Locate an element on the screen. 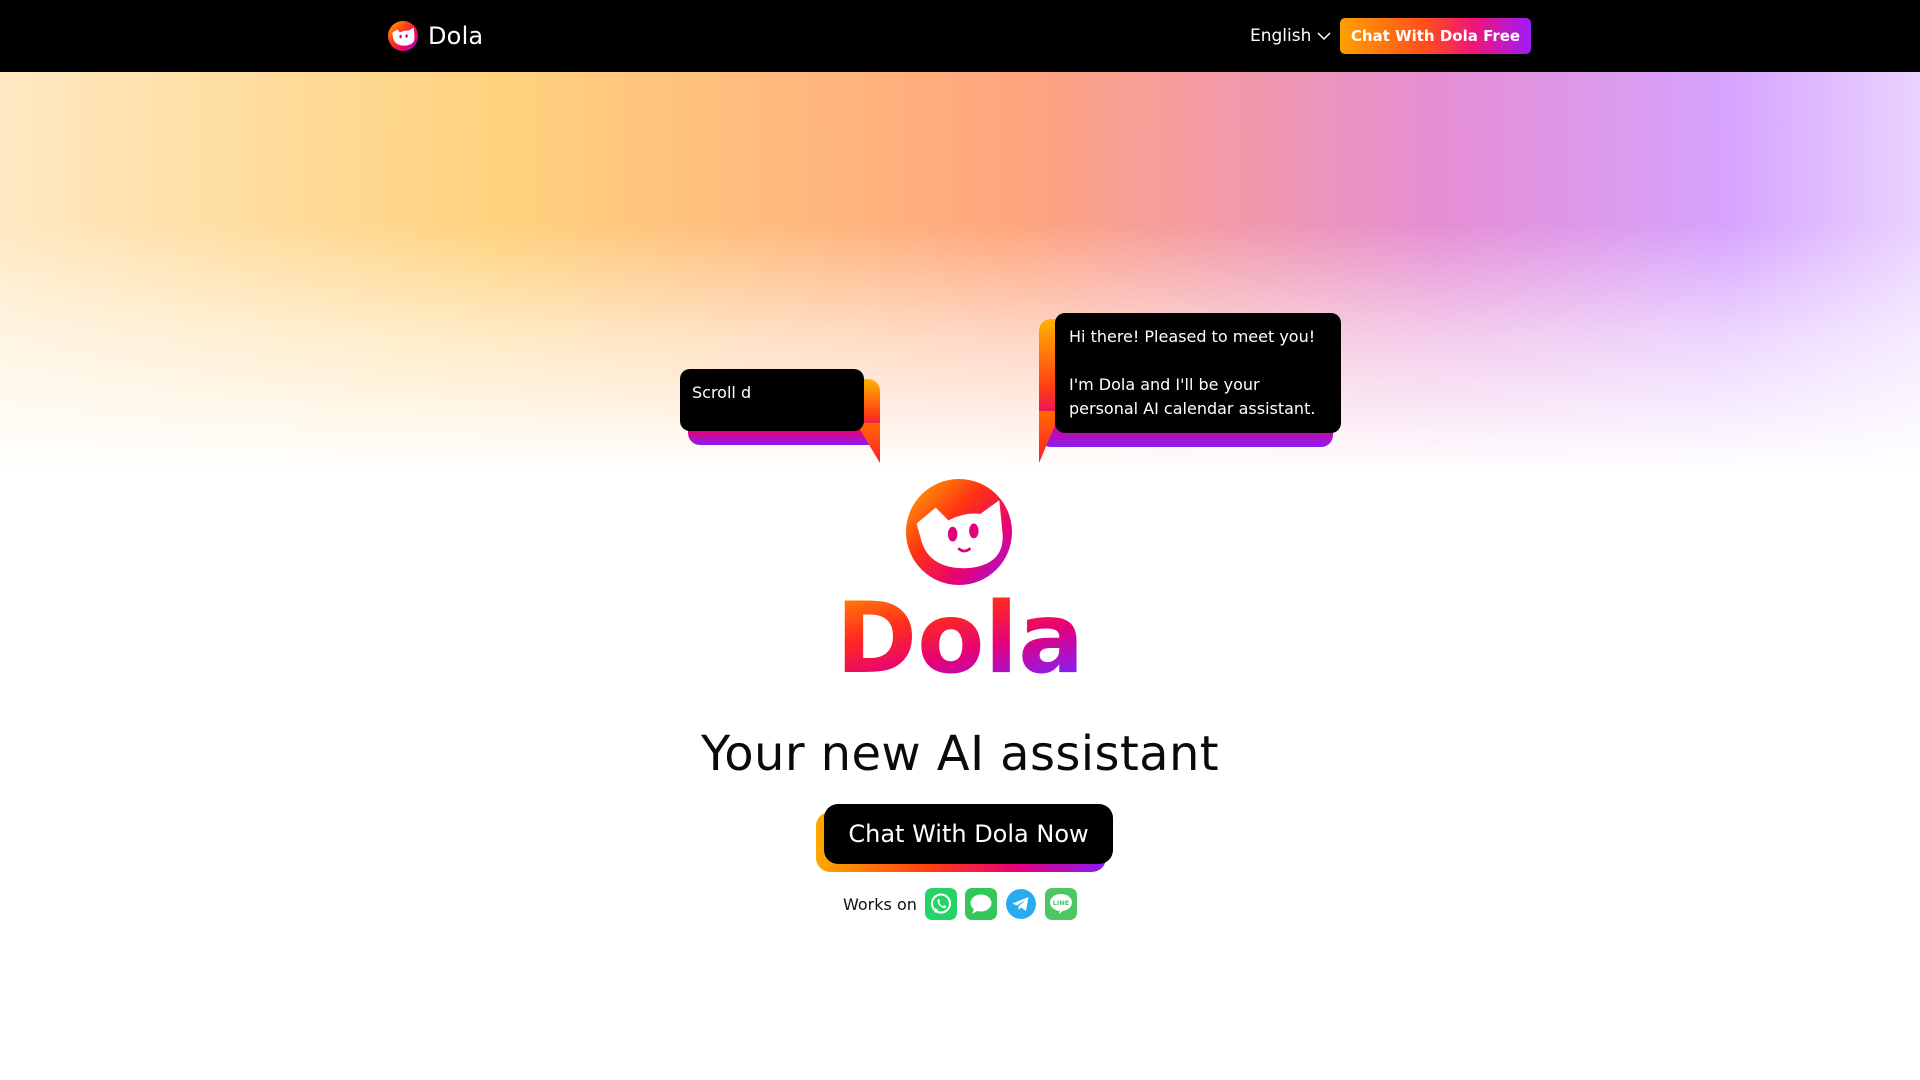  svg-text: LINE is located at coordinates (1061, 903).